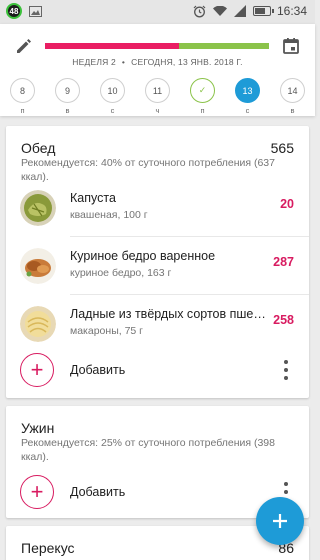 The height and width of the screenshot is (560, 320). I want to click on day-item: 9 в, so click(67, 96).